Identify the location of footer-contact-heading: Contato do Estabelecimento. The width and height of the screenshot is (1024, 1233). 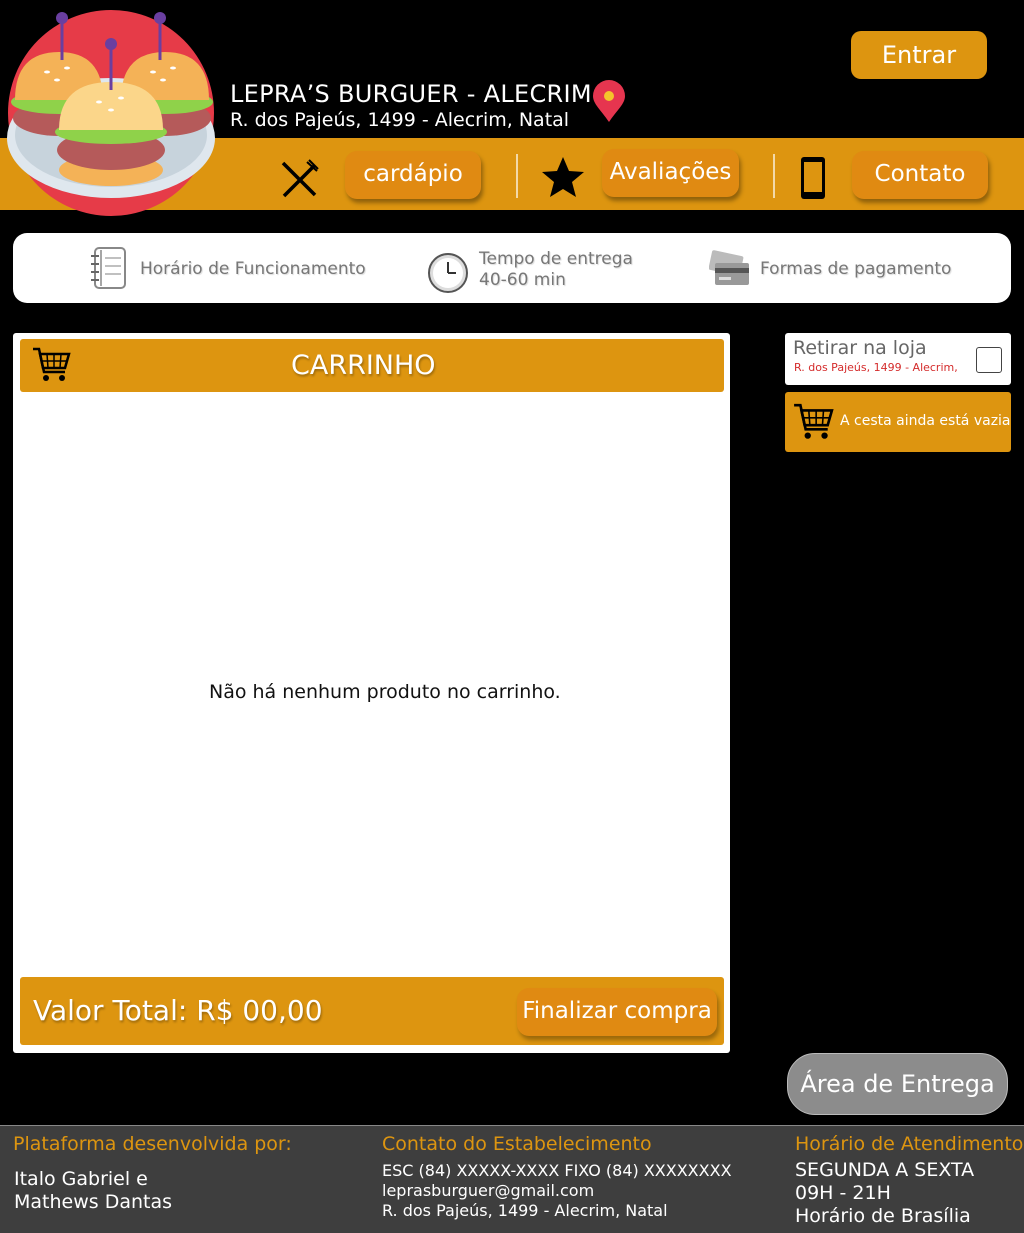
(517, 1144).